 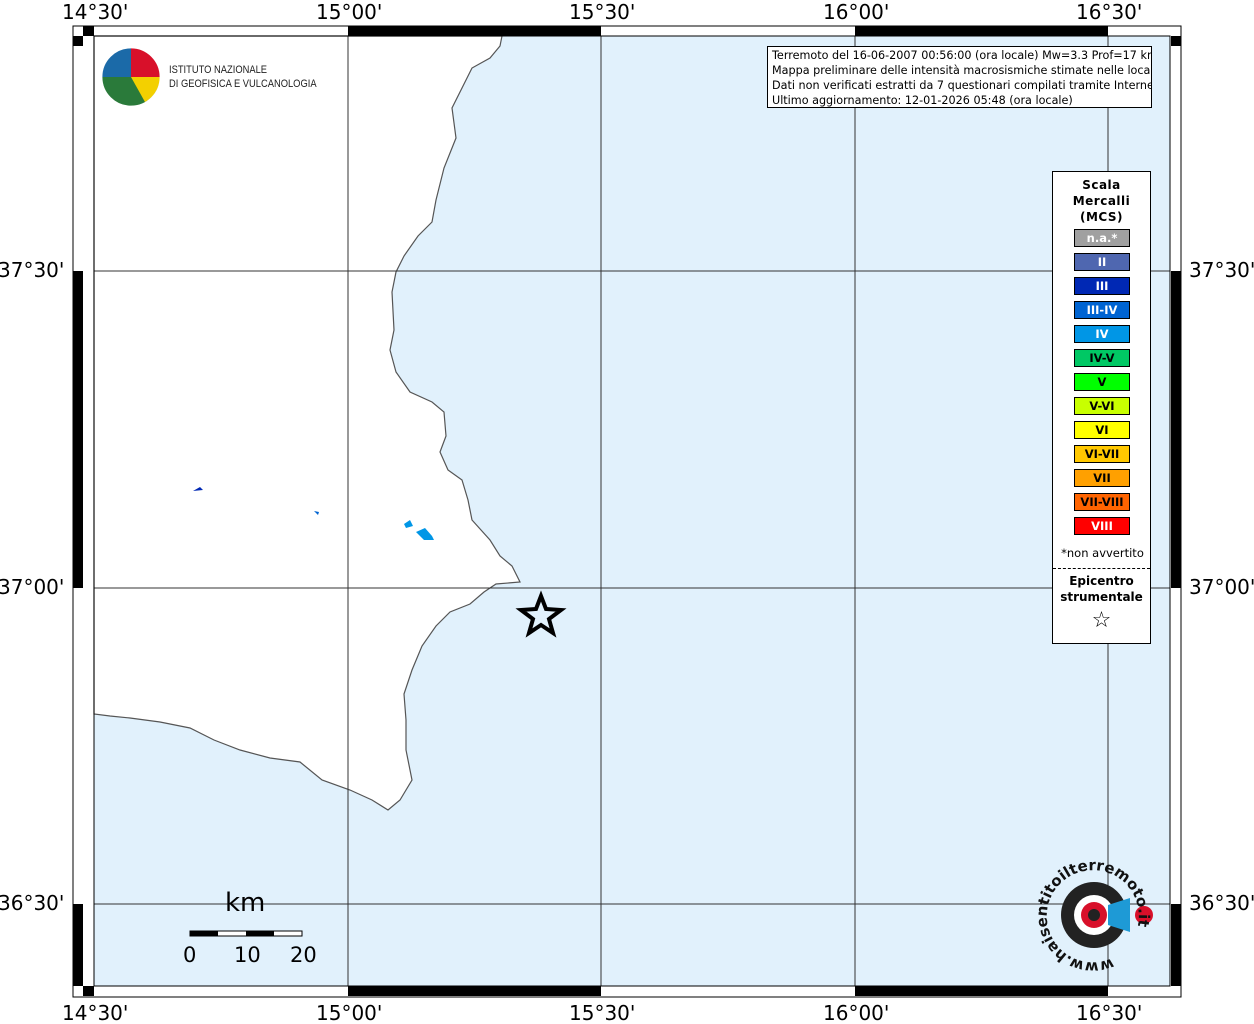 What do you see at coordinates (1109, 1012) in the screenshot?
I see `lon-label-bottom: 16°30'` at bounding box center [1109, 1012].